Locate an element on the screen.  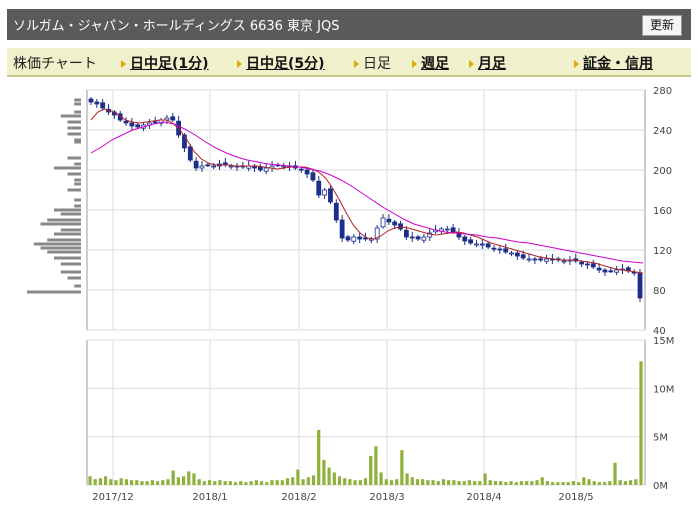
price-tick-label: 120 is located at coordinates (662, 251).